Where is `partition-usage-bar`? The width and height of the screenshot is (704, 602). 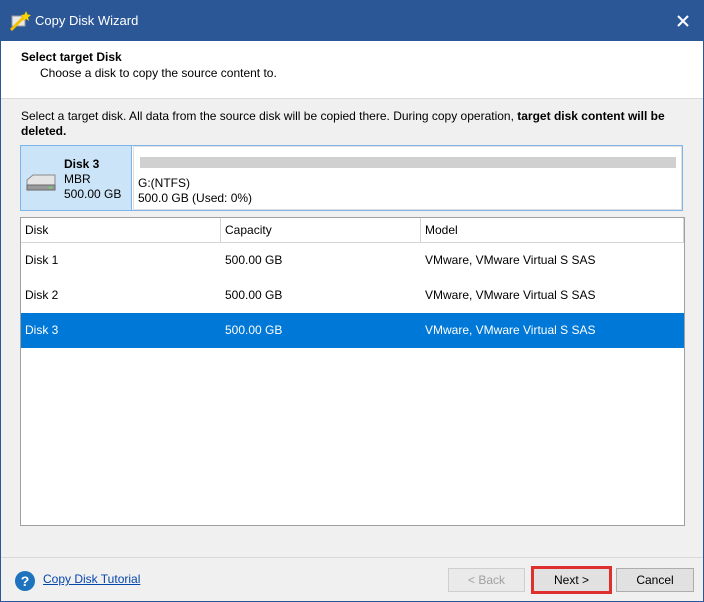
partition-usage-bar is located at coordinates (408, 162).